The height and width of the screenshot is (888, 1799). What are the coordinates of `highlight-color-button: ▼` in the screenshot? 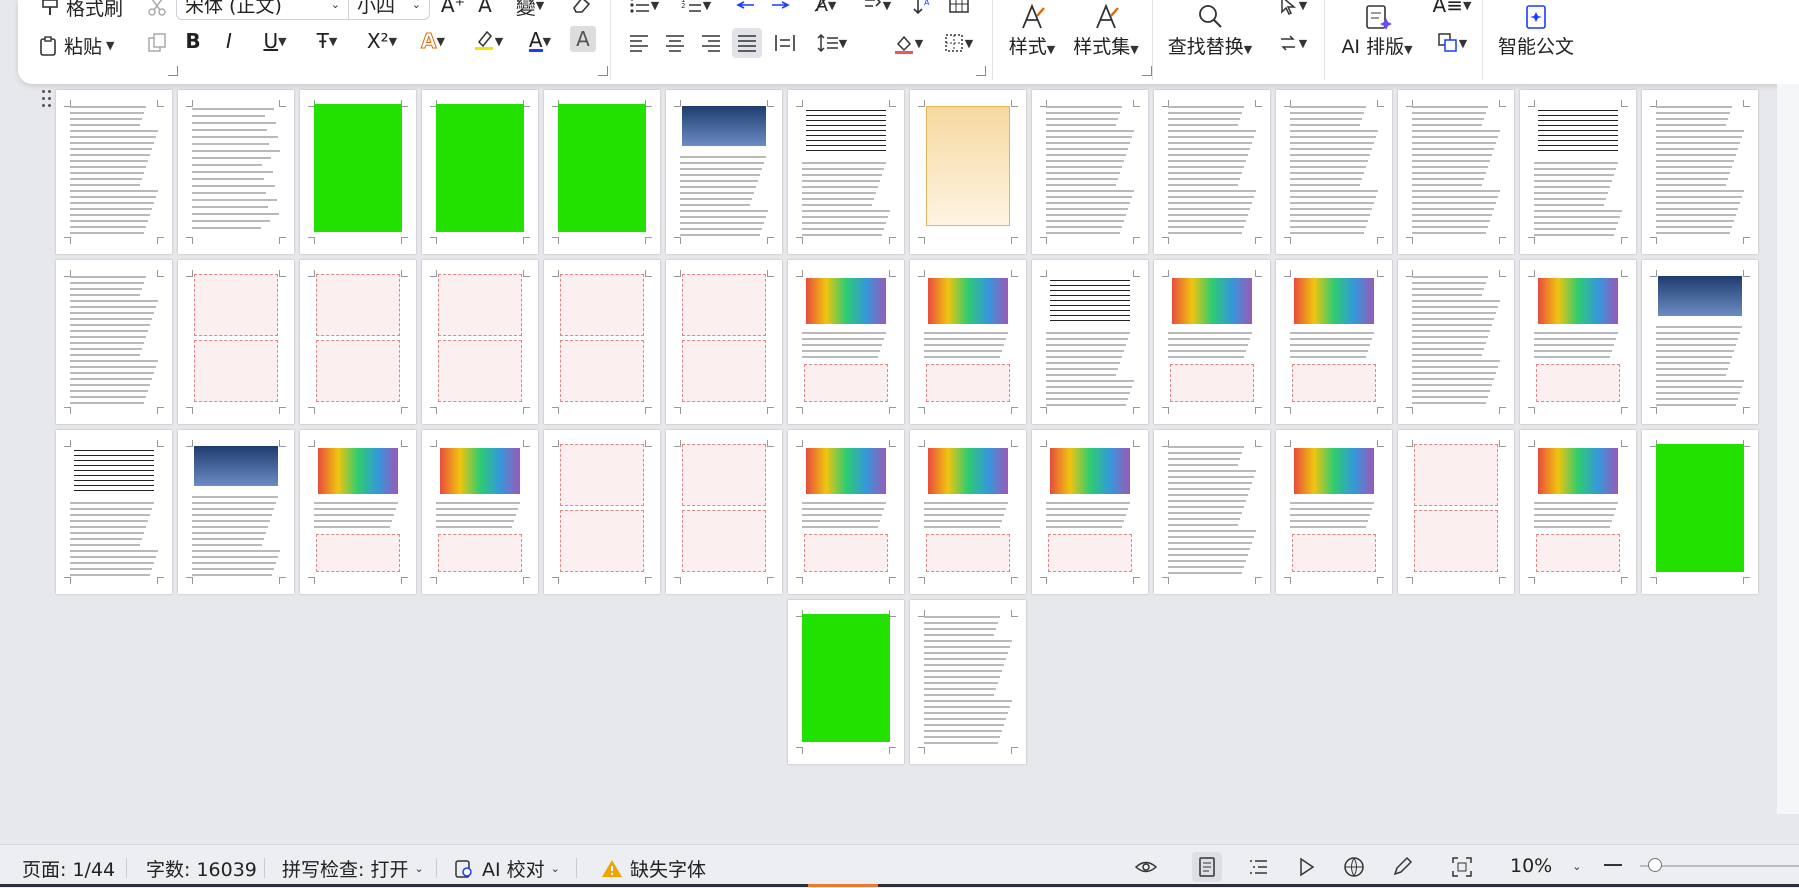 It's located at (488, 41).